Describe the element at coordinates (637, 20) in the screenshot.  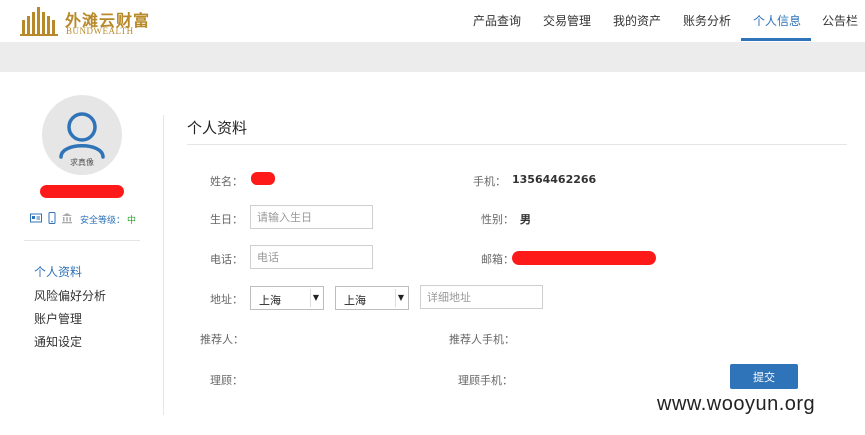
I see `nav-item-my-assets: 我的资产` at that location.